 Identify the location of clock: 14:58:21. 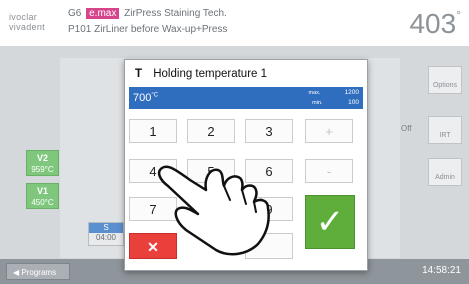
(441, 270).